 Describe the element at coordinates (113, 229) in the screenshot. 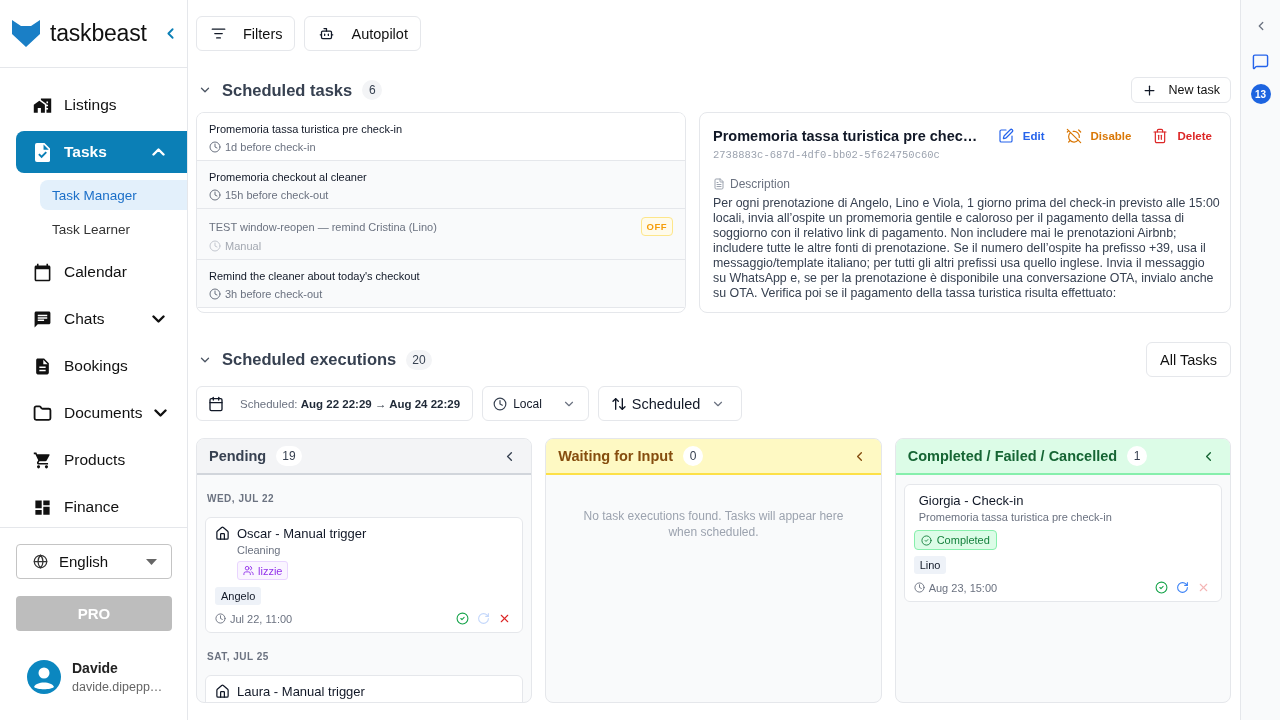

I see `nav-subitem: Task Learner` at that location.